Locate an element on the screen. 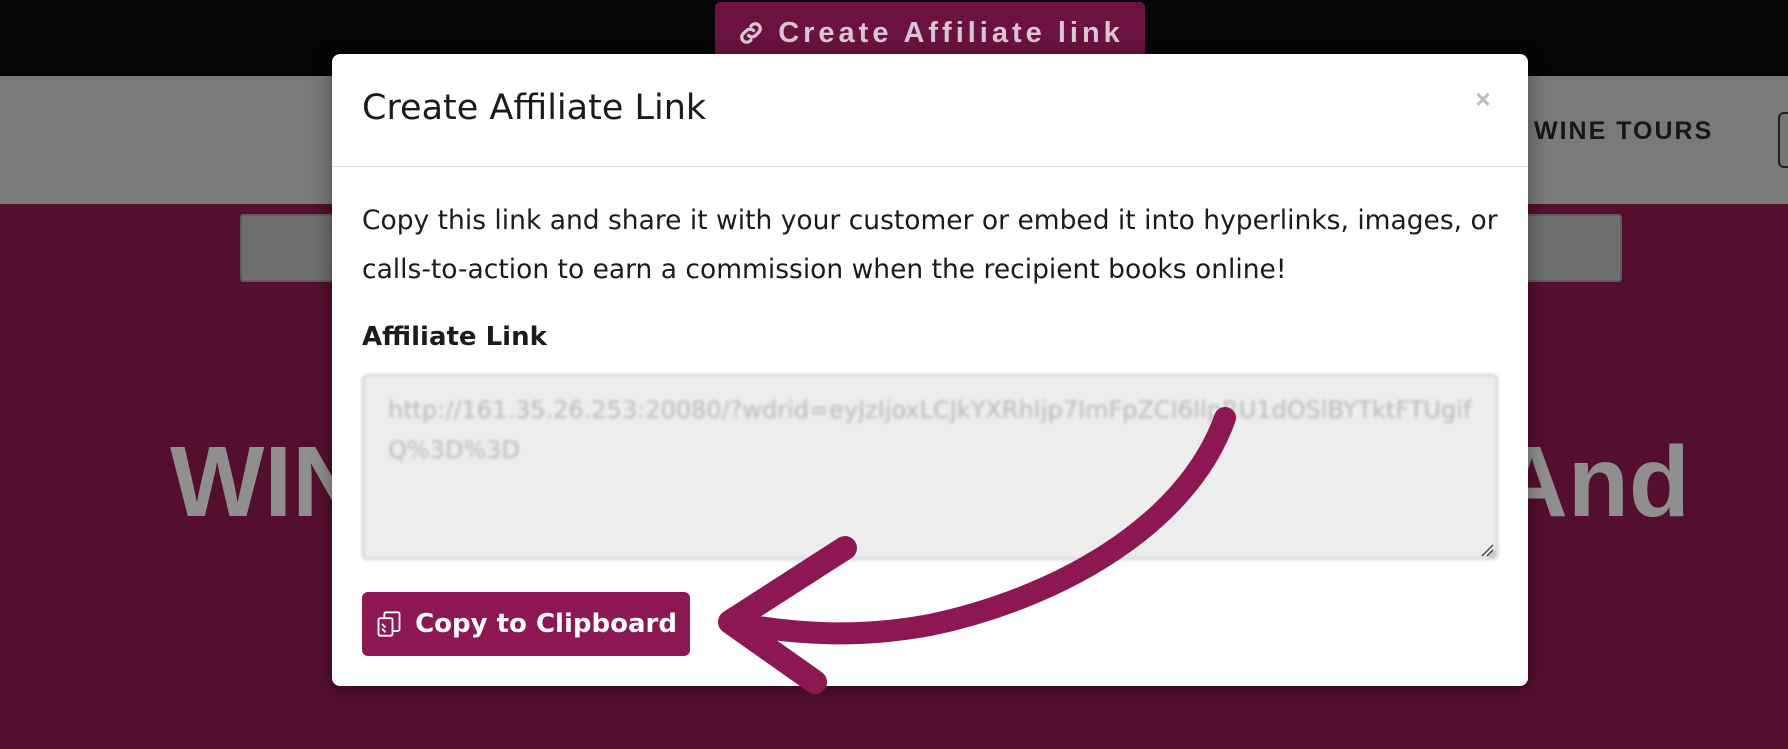 Image resolution: width=1788 pixels, height=749 pixels. affiliate-link-label: Affiliate Link is located at coordinates (454, 337).